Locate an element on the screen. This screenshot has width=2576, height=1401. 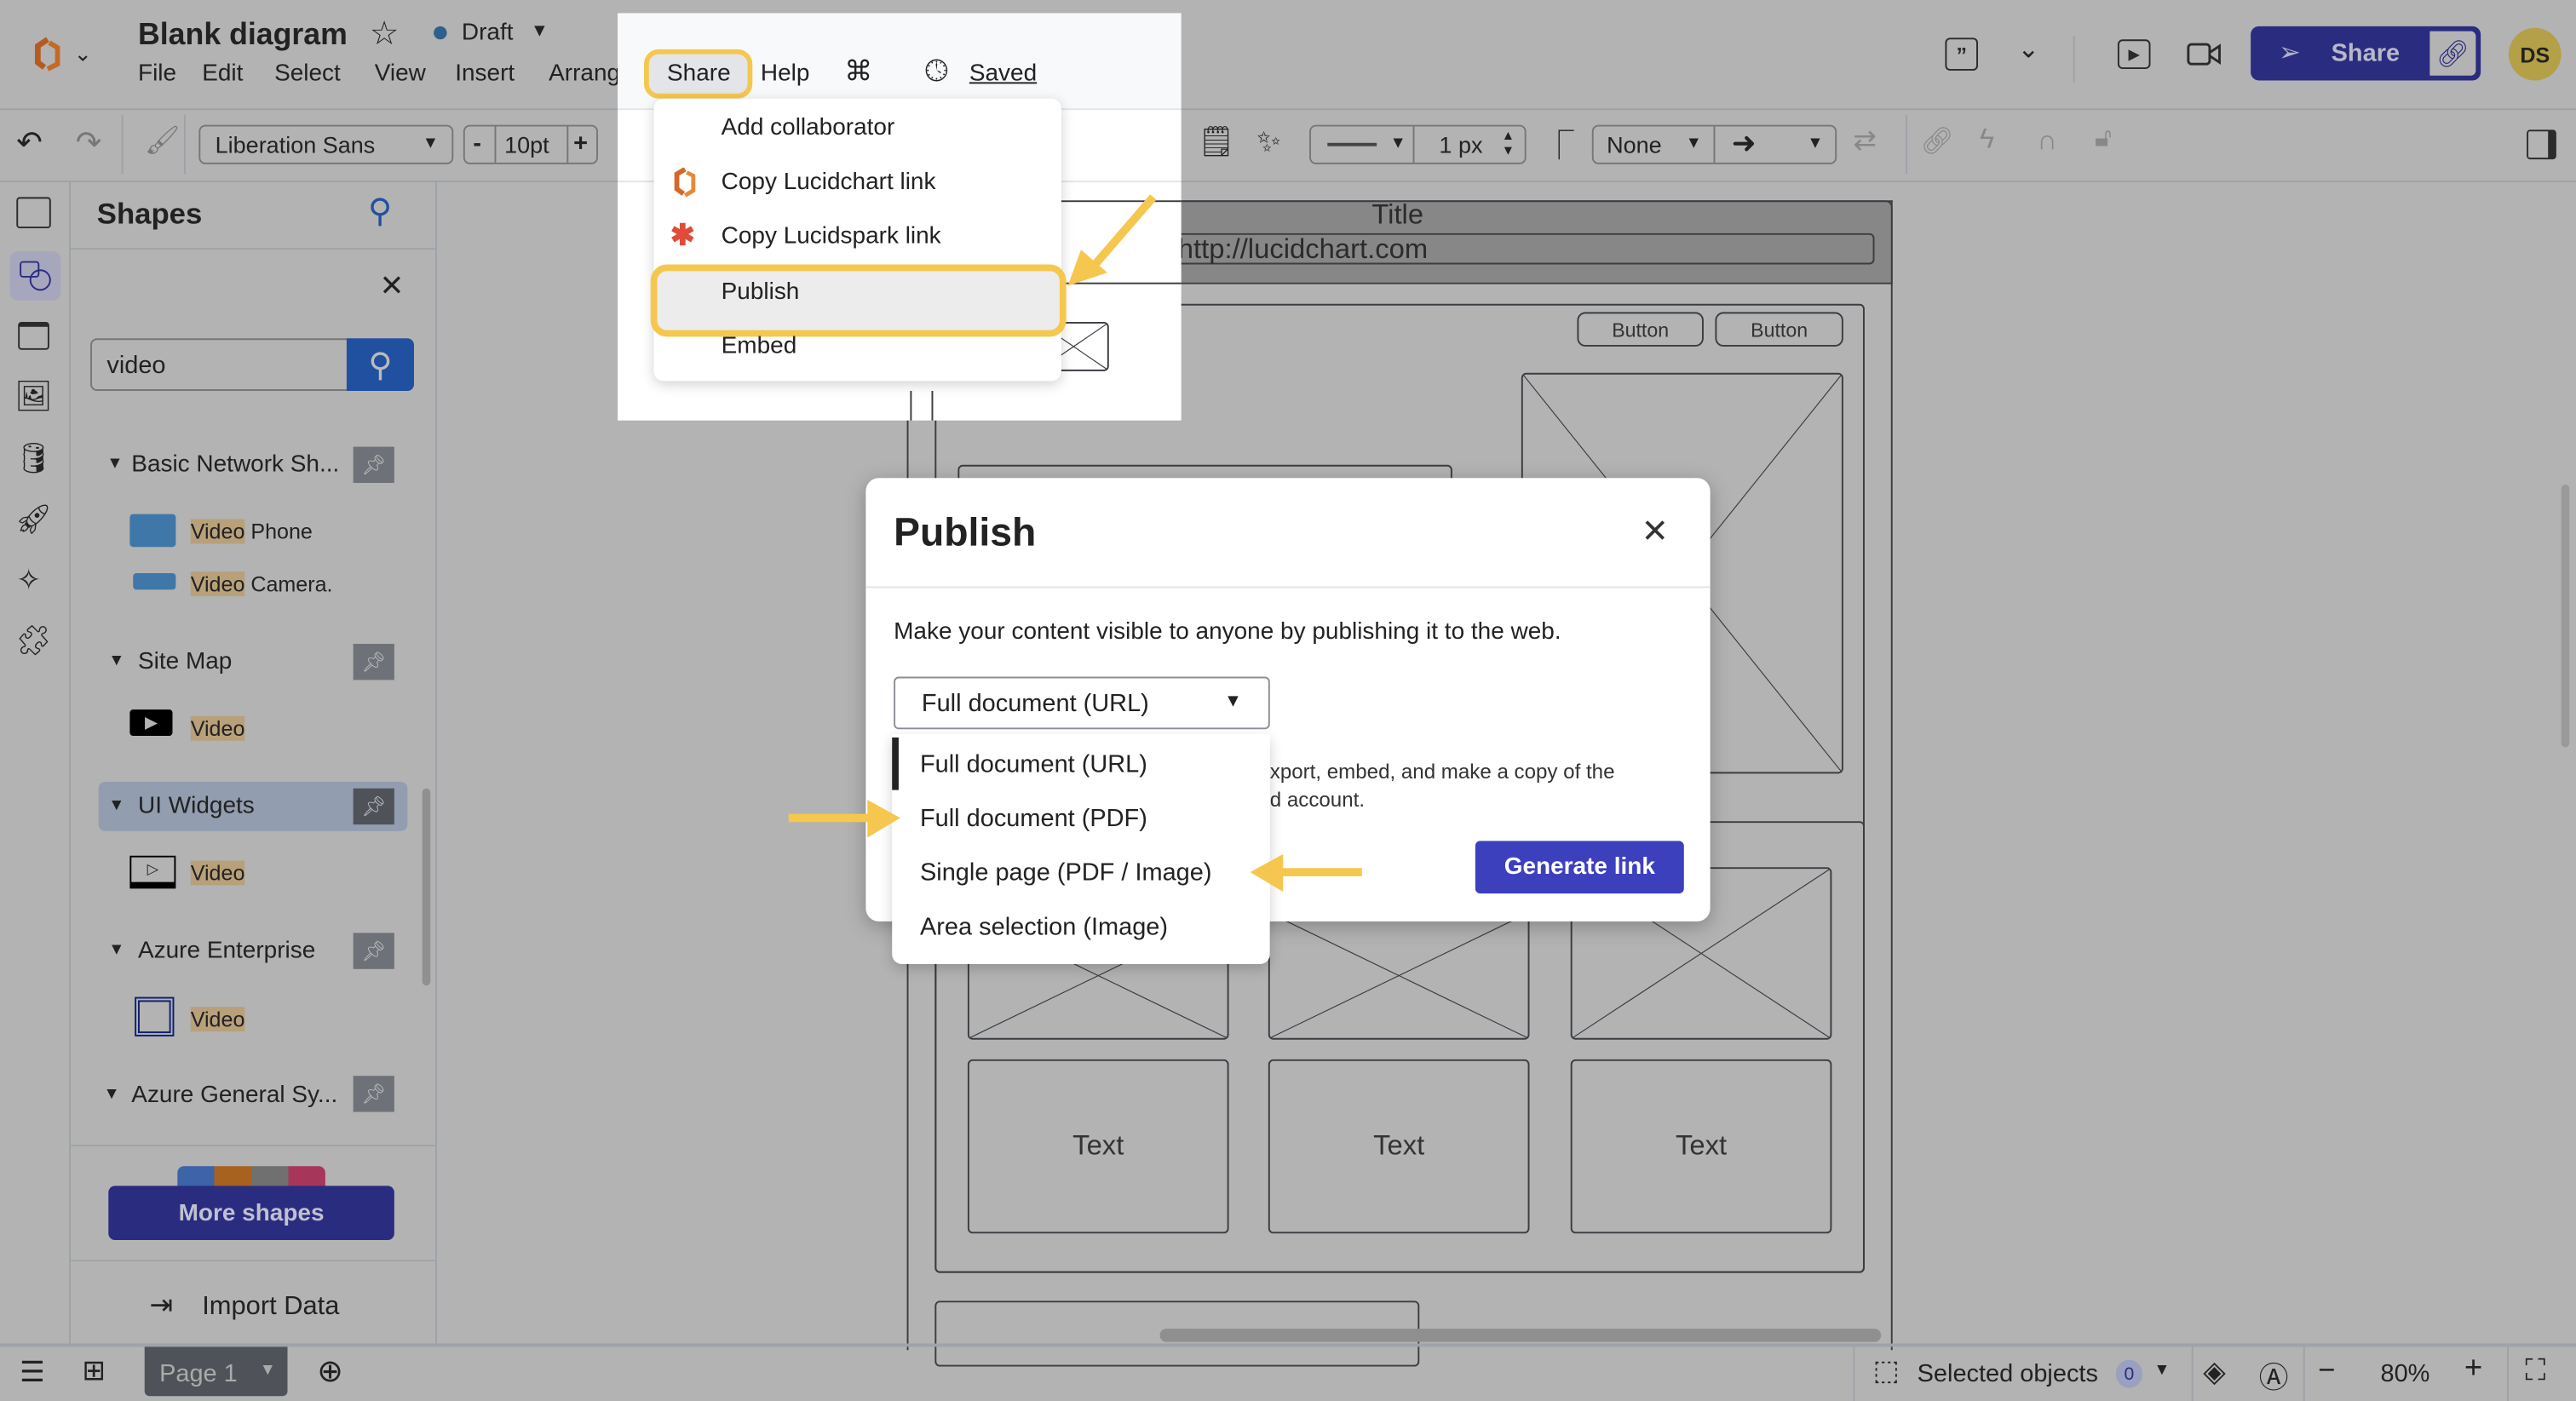
canvas-horizontal-scrollbar is located at coordinates (1520, 1335).